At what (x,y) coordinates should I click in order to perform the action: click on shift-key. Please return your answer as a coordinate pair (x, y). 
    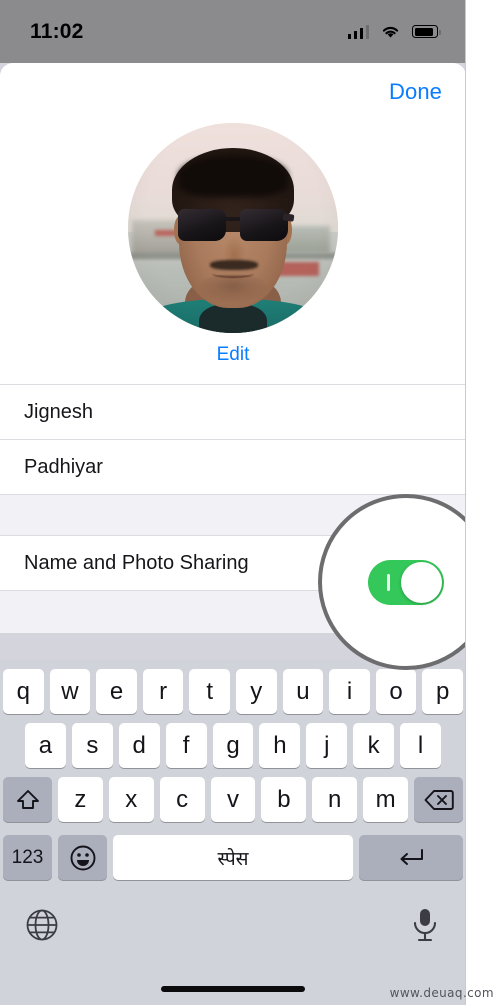
    Looking at the image, I should click on (27, 799).